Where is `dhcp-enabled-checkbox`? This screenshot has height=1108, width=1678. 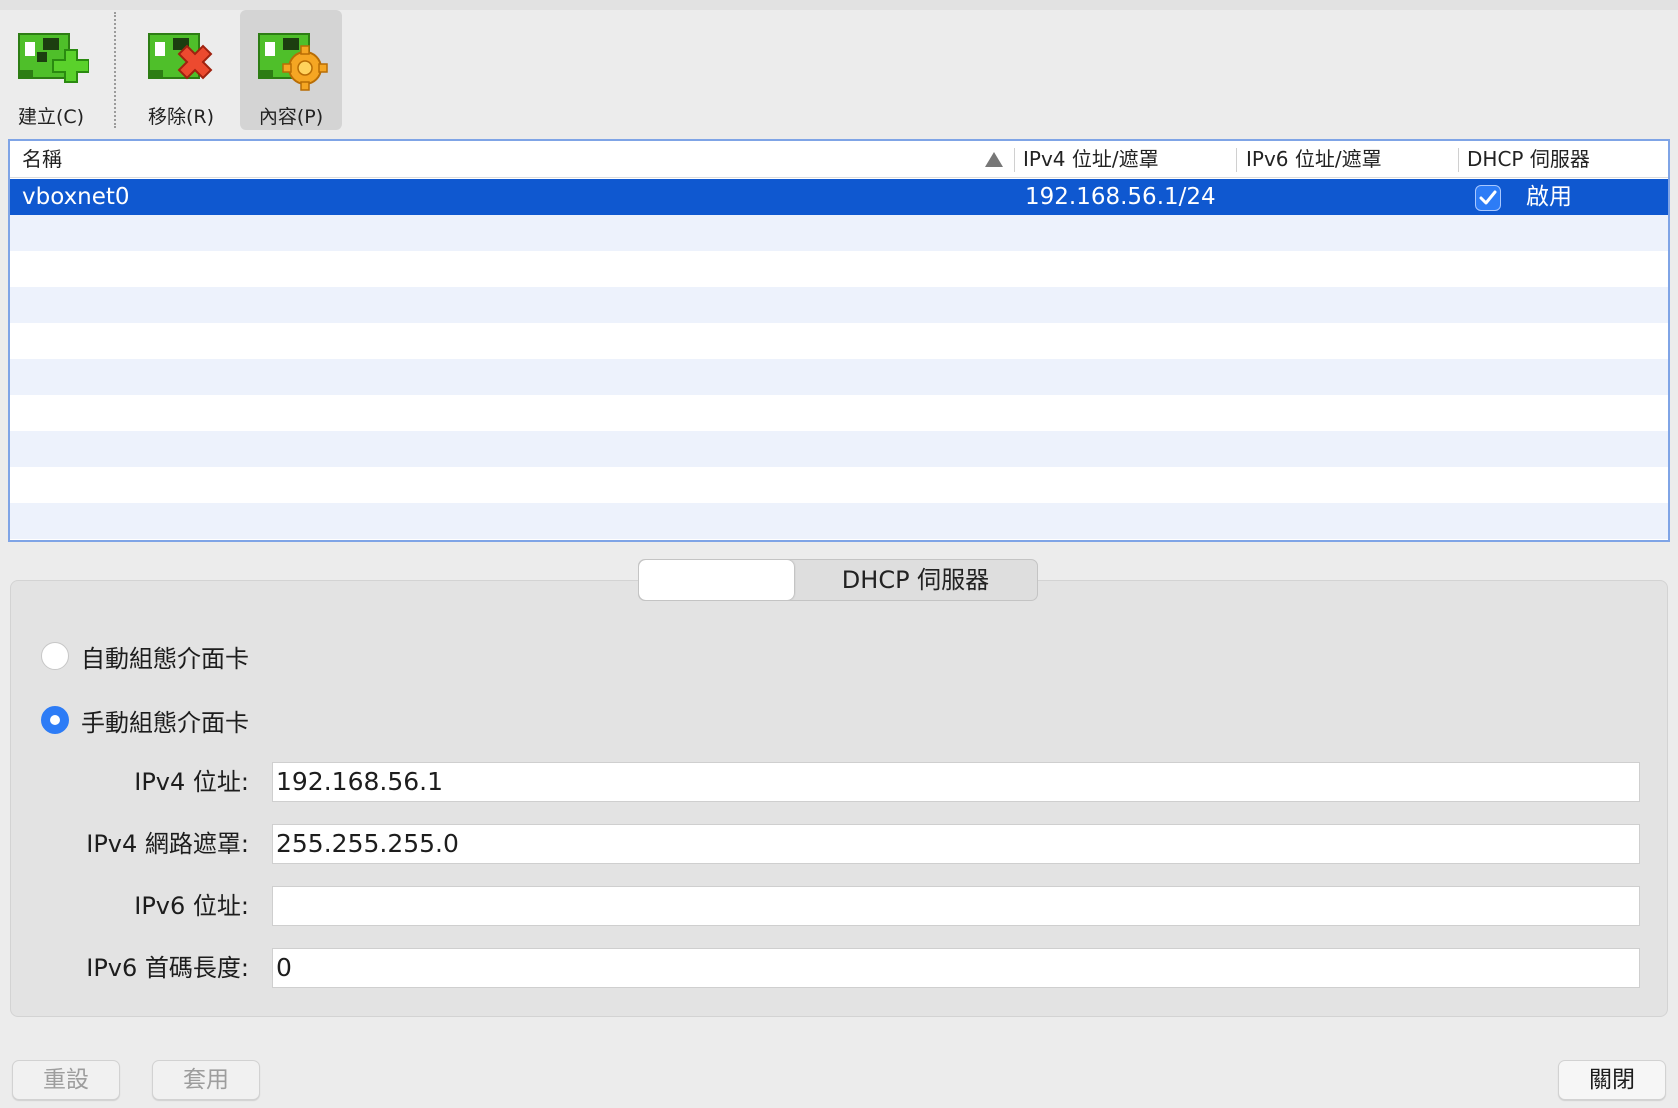
dhcp-enabled-checkbox is located at coordinates (1488, 198).